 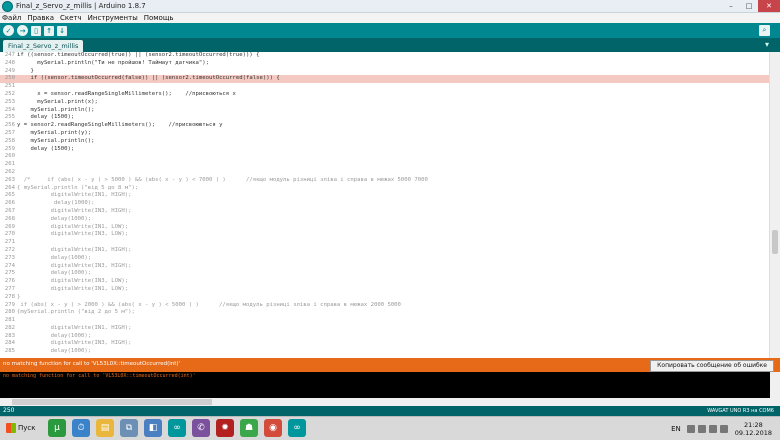 What do you see at coordinates (385, 118) in the screenshot?
I see `code-line: 255 delay (1500);` at bounding box center [385, 118].